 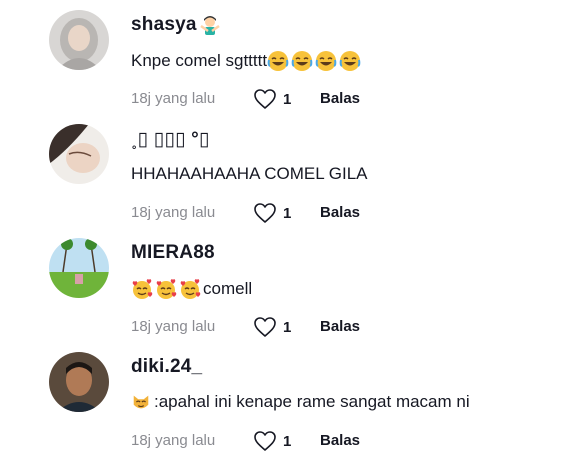 I want to click on person-gesturing-no-emoji, so click(x=210, y=25).